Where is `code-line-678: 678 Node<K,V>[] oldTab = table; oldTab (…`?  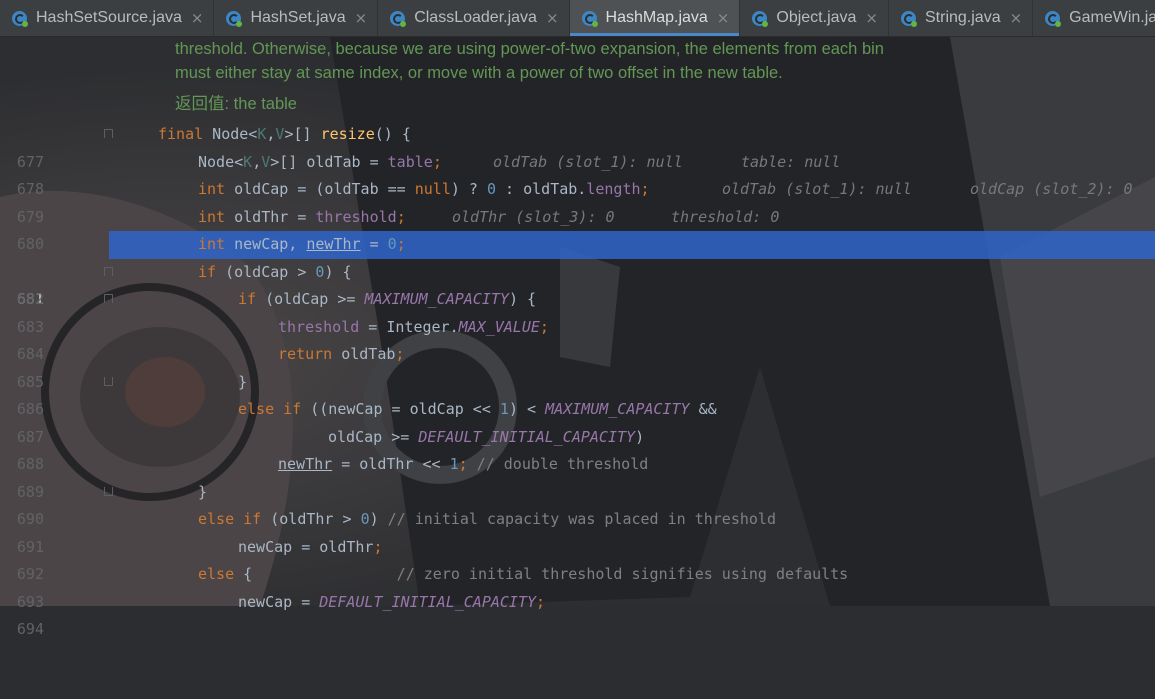 code-line-678: 678 Node<K,V>[] oldTab = table; oldTab (… is located at coordinates (577, 174).